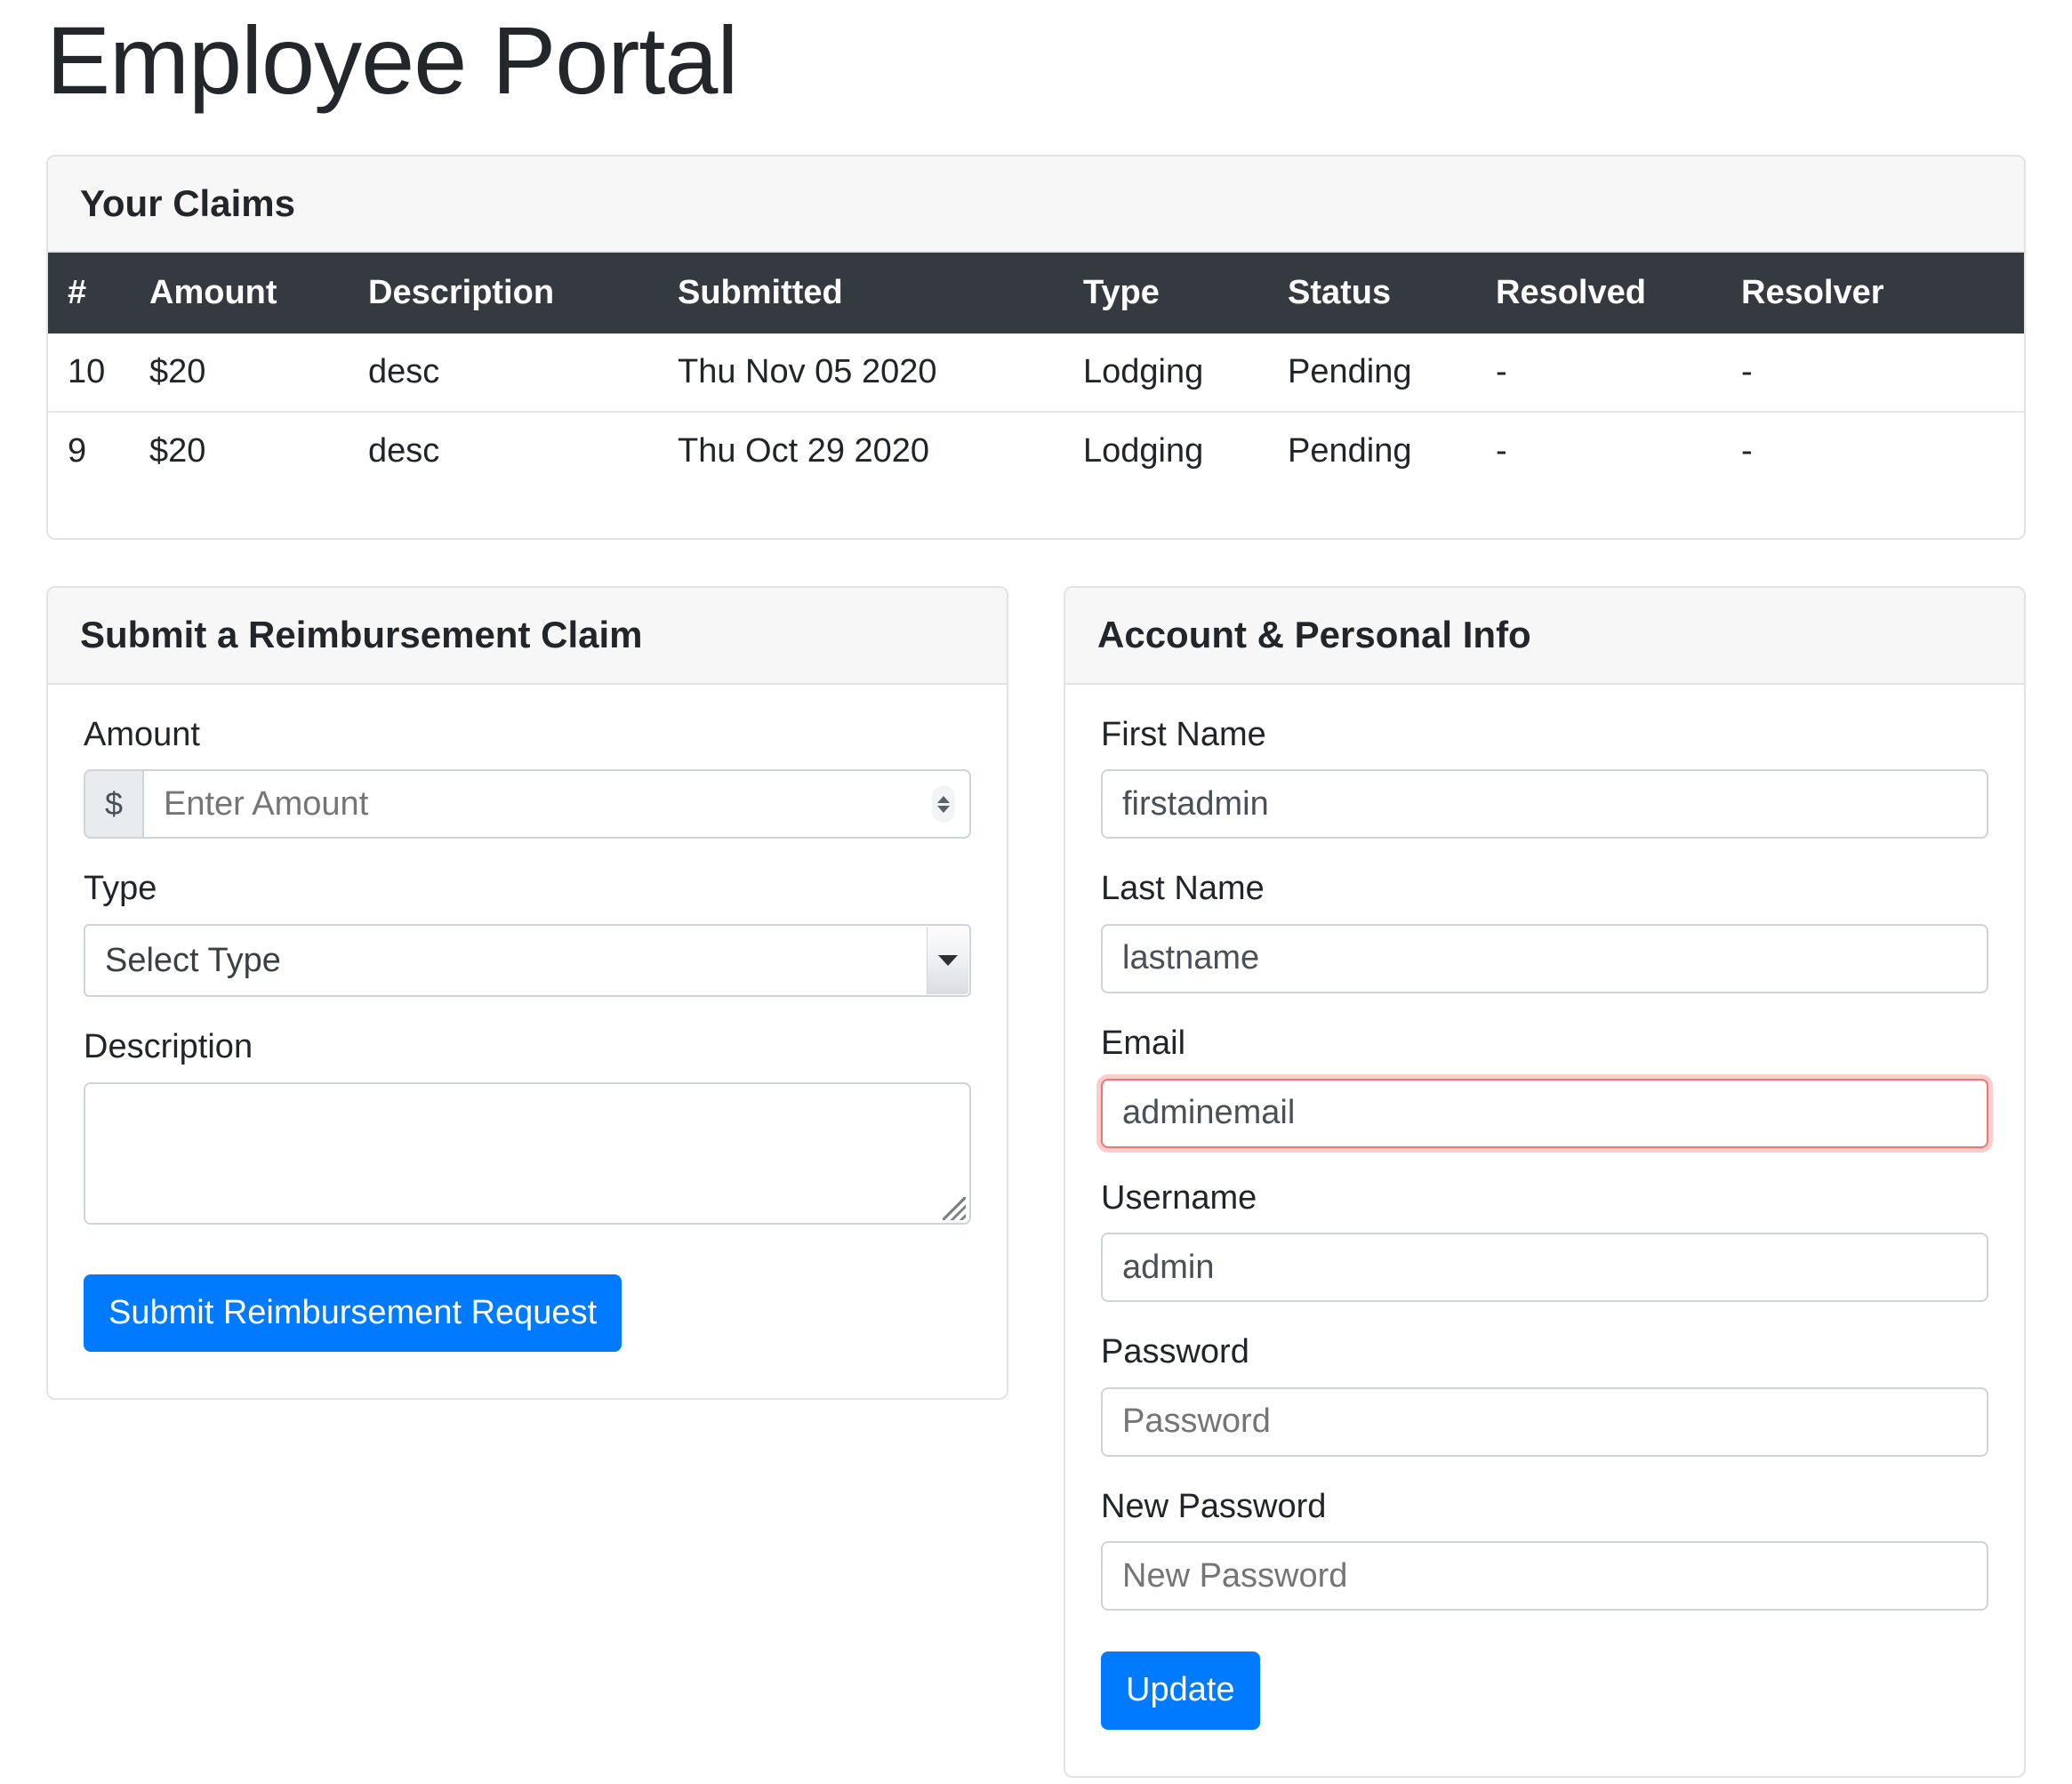 The image size is (2072, 1784). I want to click on new-password-input, so click(1544, 1576).